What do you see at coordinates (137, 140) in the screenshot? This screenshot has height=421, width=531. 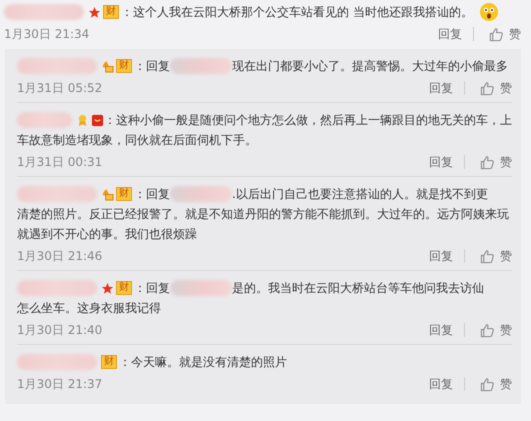 I see `reply-text: 车故意制造堵现象，同伙就在后面伺机下手。` at bounding box center [137, 140].